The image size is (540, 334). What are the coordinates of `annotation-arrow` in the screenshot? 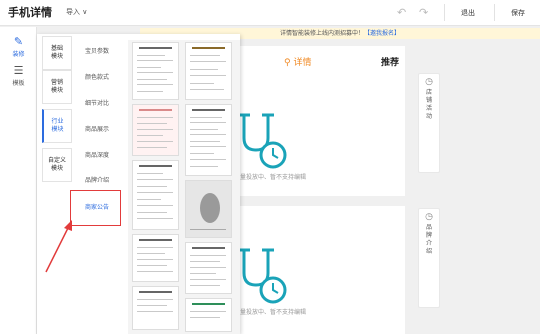 It's located at (58, 246).